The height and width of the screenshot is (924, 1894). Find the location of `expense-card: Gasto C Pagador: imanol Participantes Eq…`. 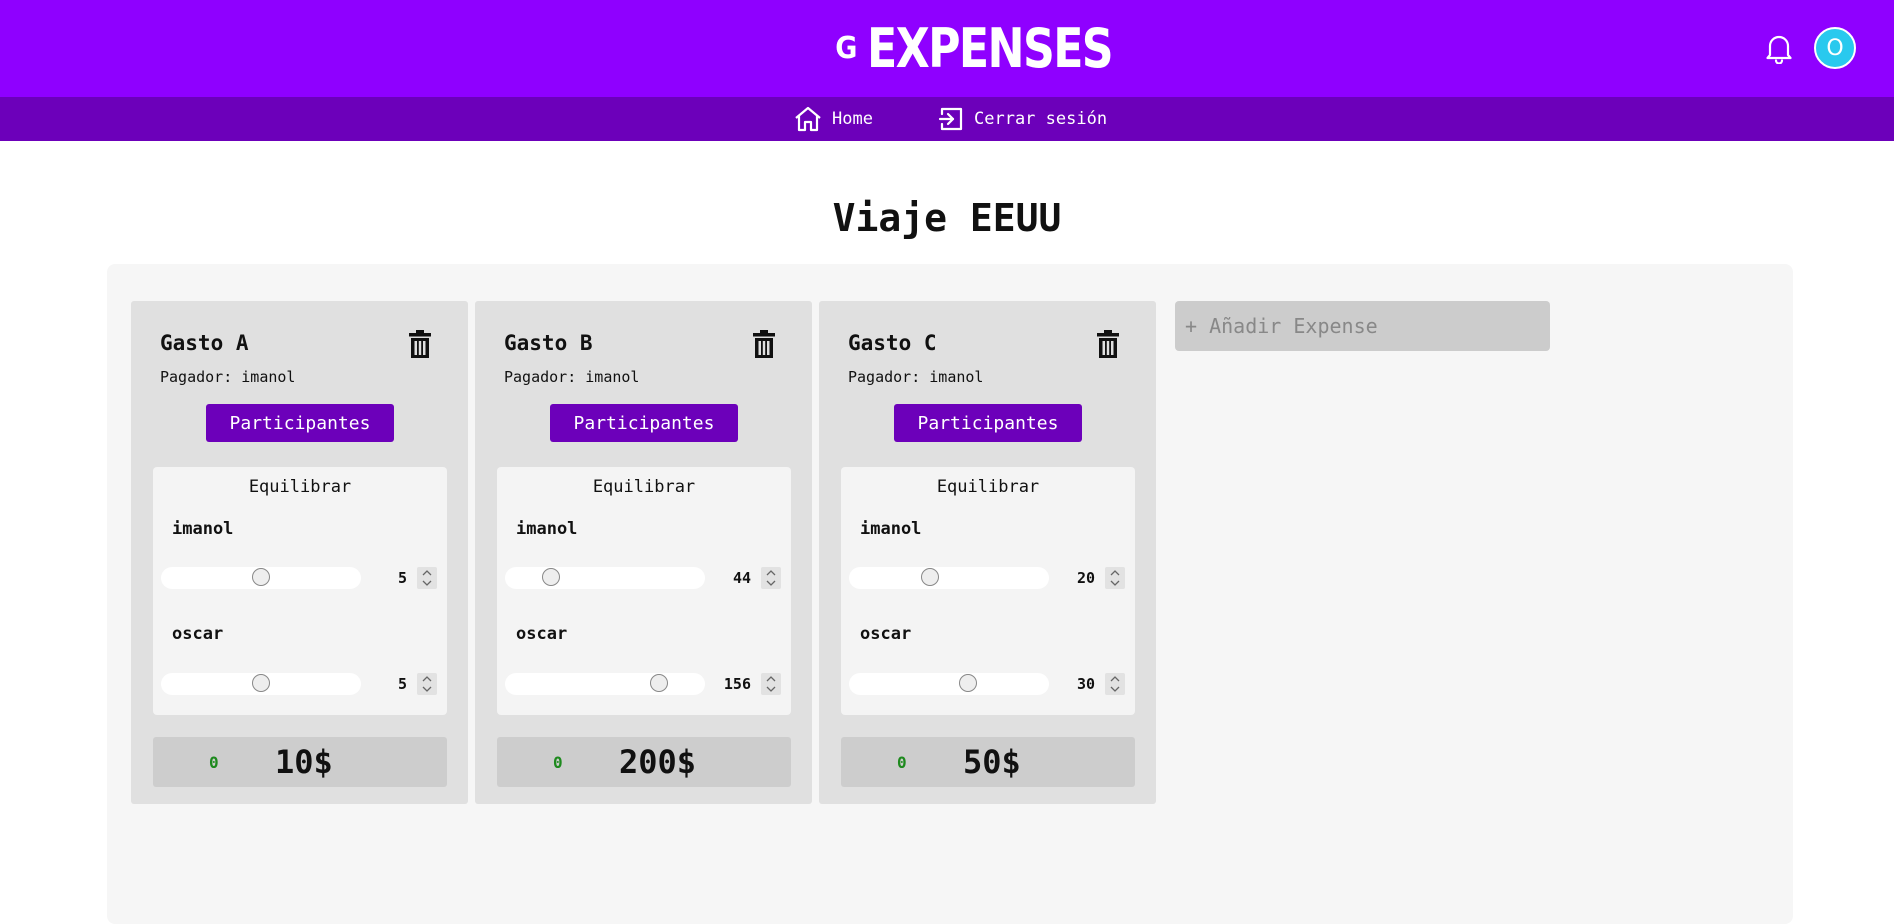

expense-card: Gasto C Pagador: imanol Participantes Eq… is located at coordinates (987, 552).